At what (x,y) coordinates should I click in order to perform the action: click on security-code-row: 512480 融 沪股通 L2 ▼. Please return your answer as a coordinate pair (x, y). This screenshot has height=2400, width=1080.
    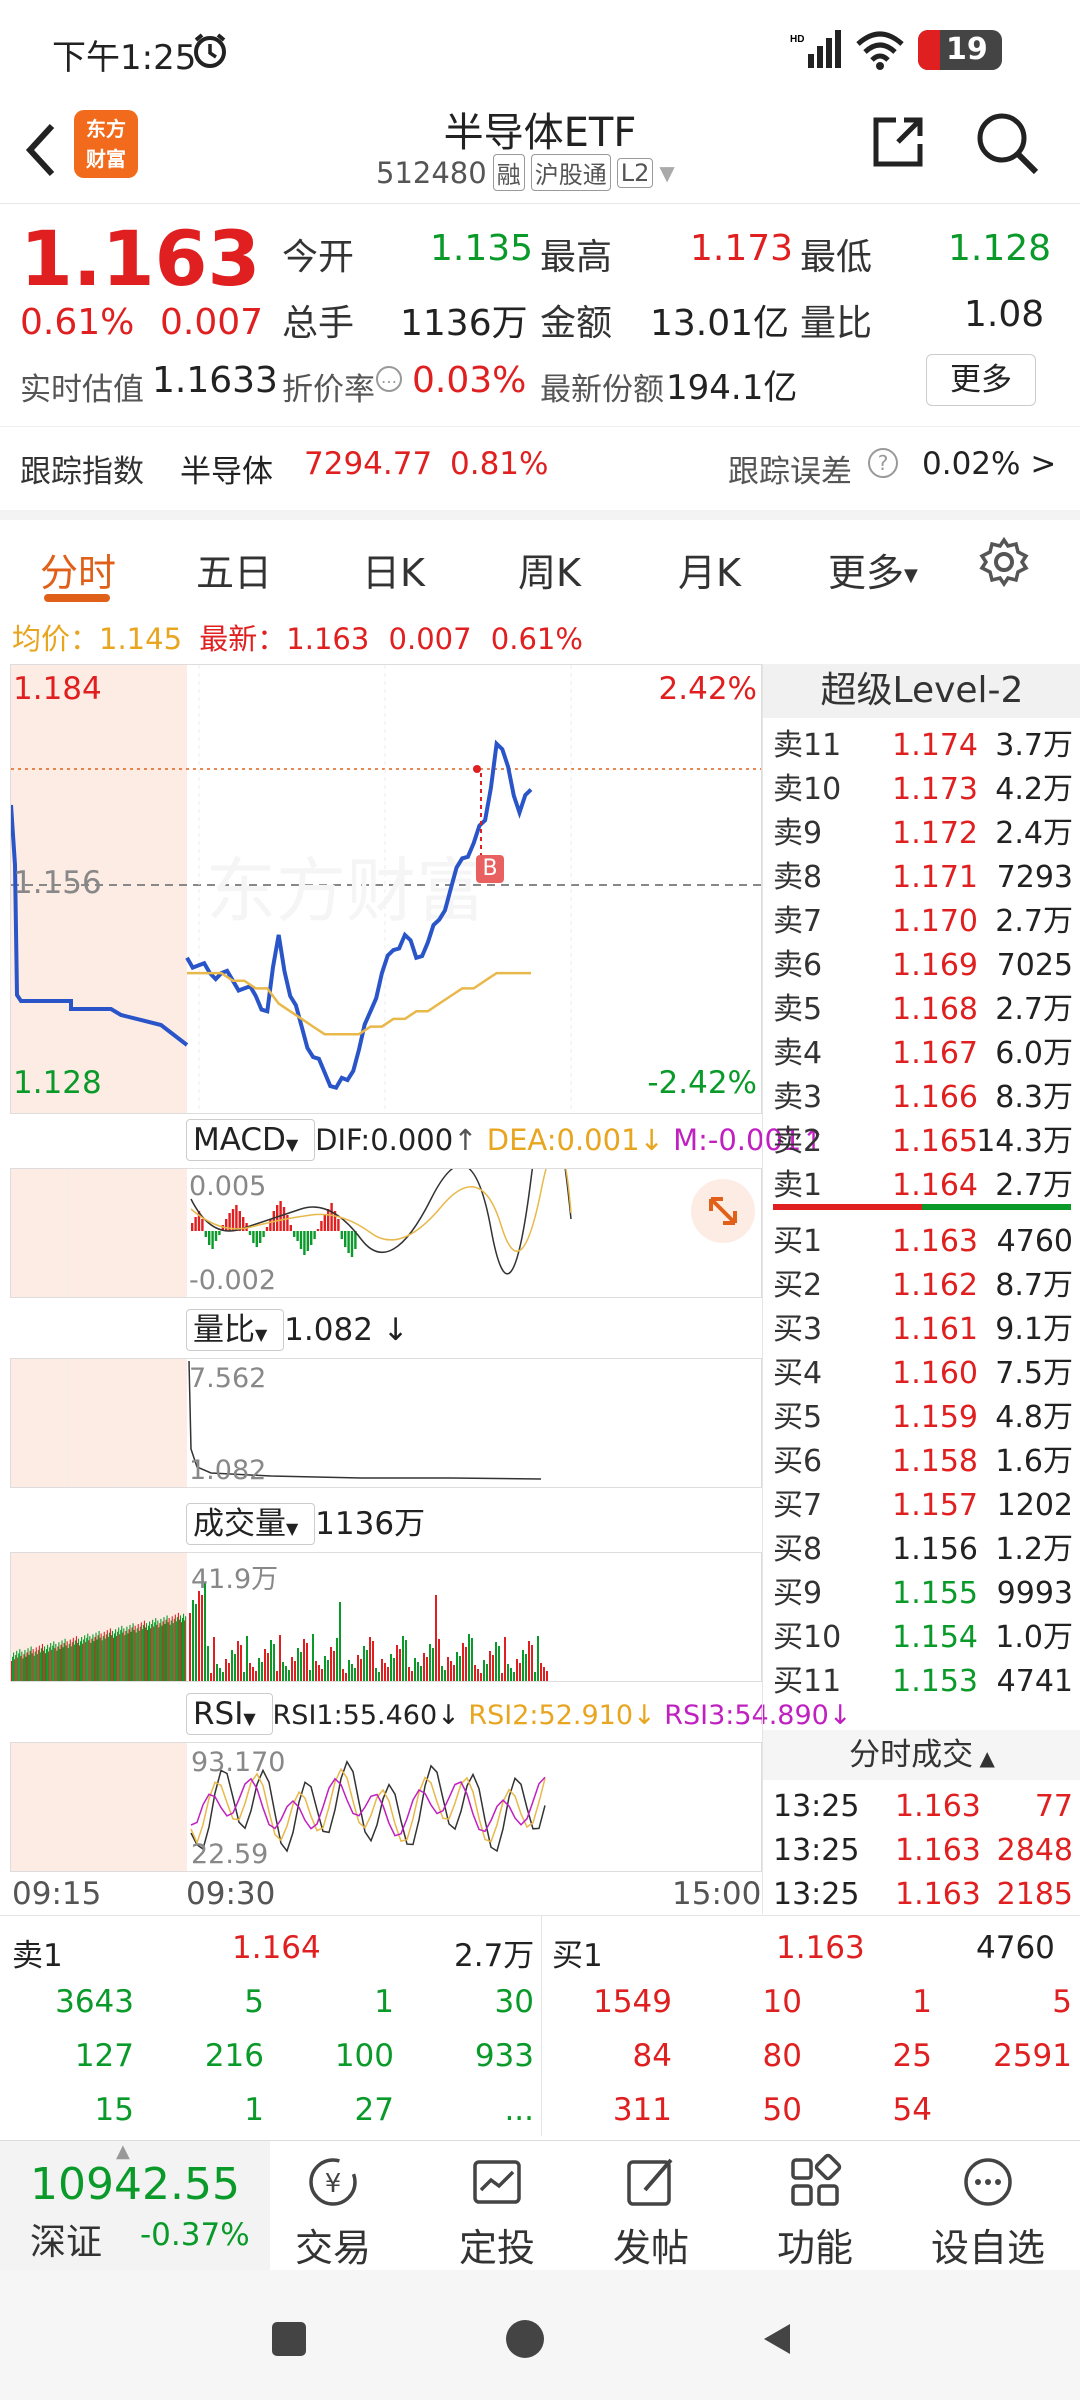
    Looking at the image, I should click on (525, 172).